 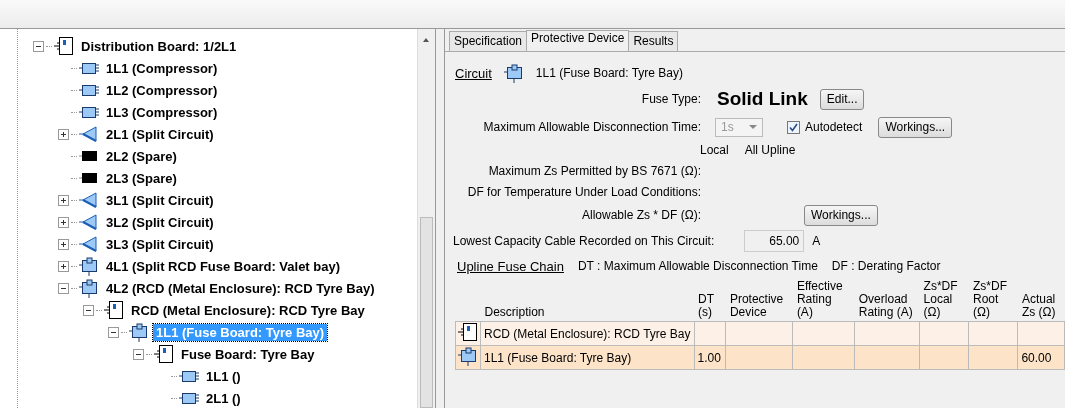 I want to click on column-header: DT (s), so click(x=710, y=300).